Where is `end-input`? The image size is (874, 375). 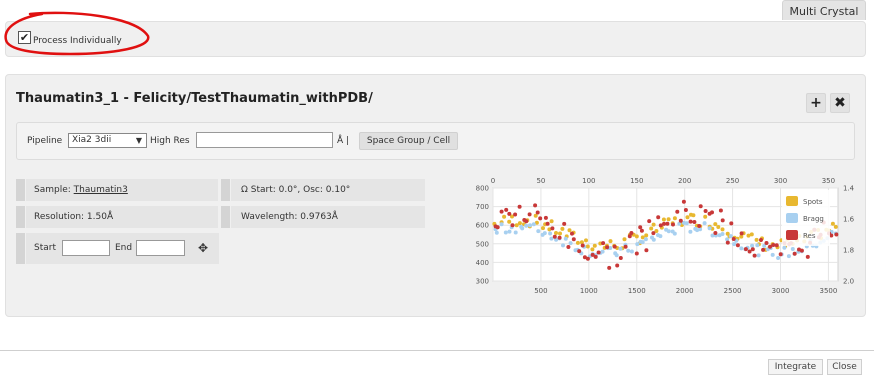 end-input is located at coordinates (160, 248).